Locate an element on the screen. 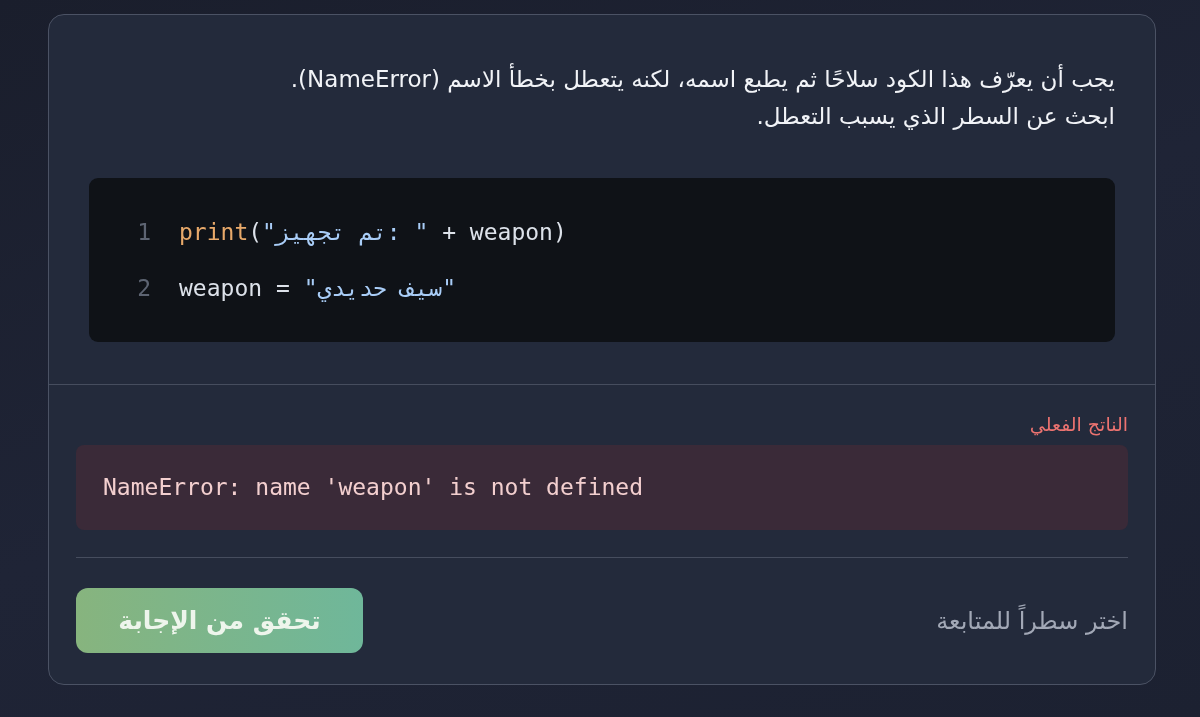  line-number: 2 is located at coordinates (143, 288).